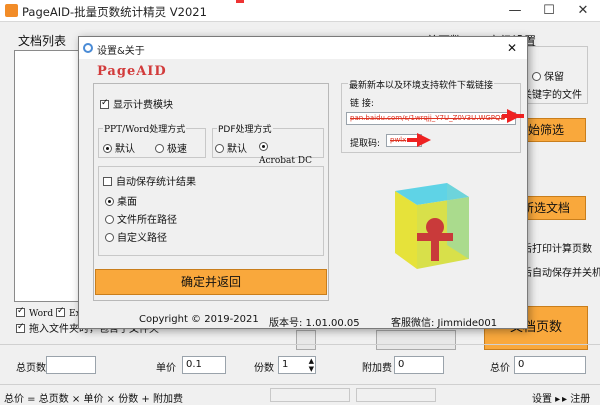  What do you see at coordinates (119, 147) in the screenshot?
I see `ppt-default-radio: 默认` at bounding box center [119, 147].